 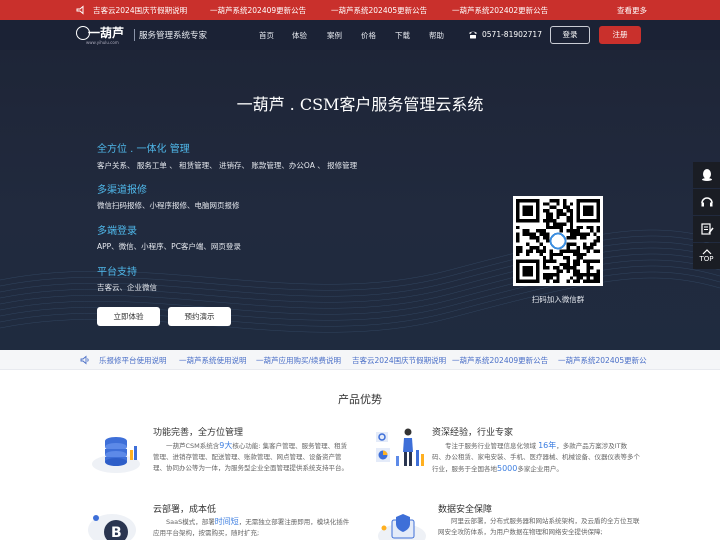 I want to click on logo-divider, so click(x=134, y=35).